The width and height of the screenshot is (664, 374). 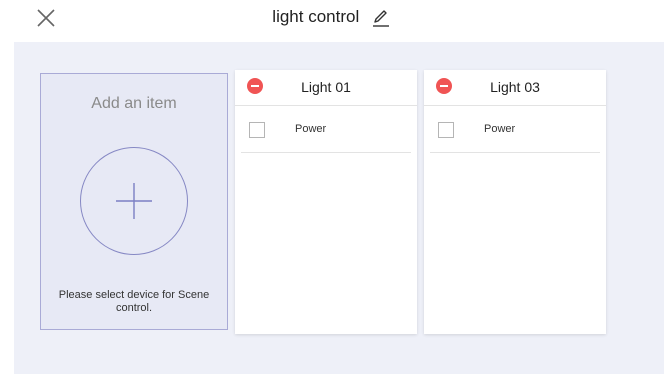 I want to click on add-item-hint: Please select device for Scene control., so click(x=134, y=301).